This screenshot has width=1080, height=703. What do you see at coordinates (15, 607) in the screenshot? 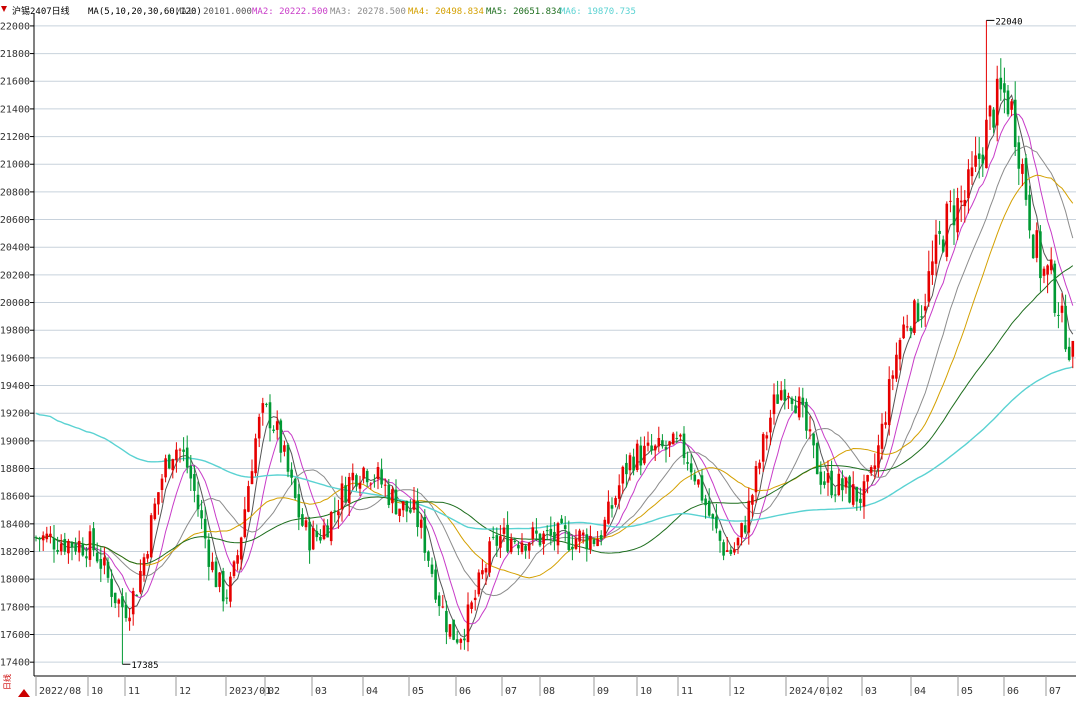
I see `y-tick-label: 17800` at bounding box center [15, 607].